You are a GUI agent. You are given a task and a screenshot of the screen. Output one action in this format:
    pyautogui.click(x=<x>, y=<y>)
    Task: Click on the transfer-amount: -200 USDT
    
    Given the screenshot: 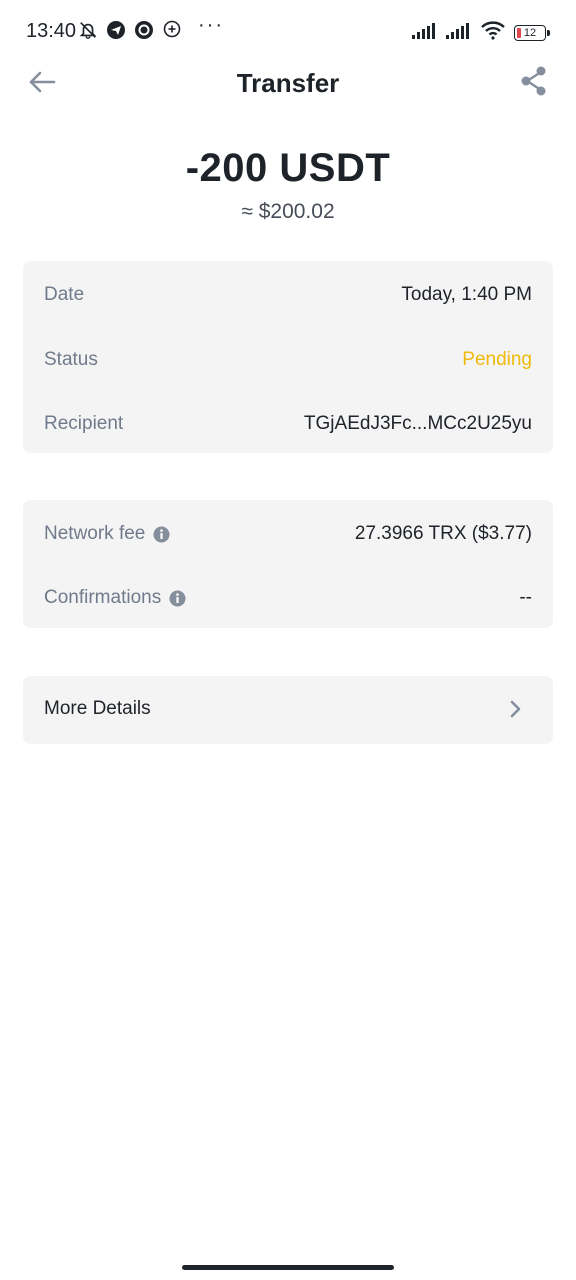 What is the action you would take?
    pyautogui.click(x=288, y=168)
    